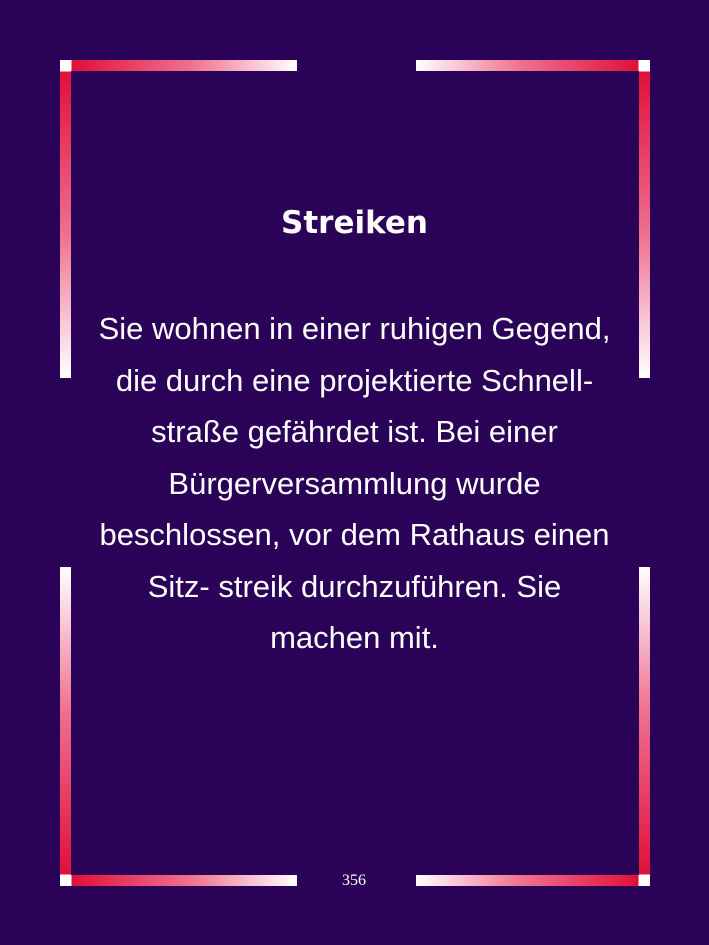  I want to click on frame-corner-top-right-horizontal, so click(533, 65).